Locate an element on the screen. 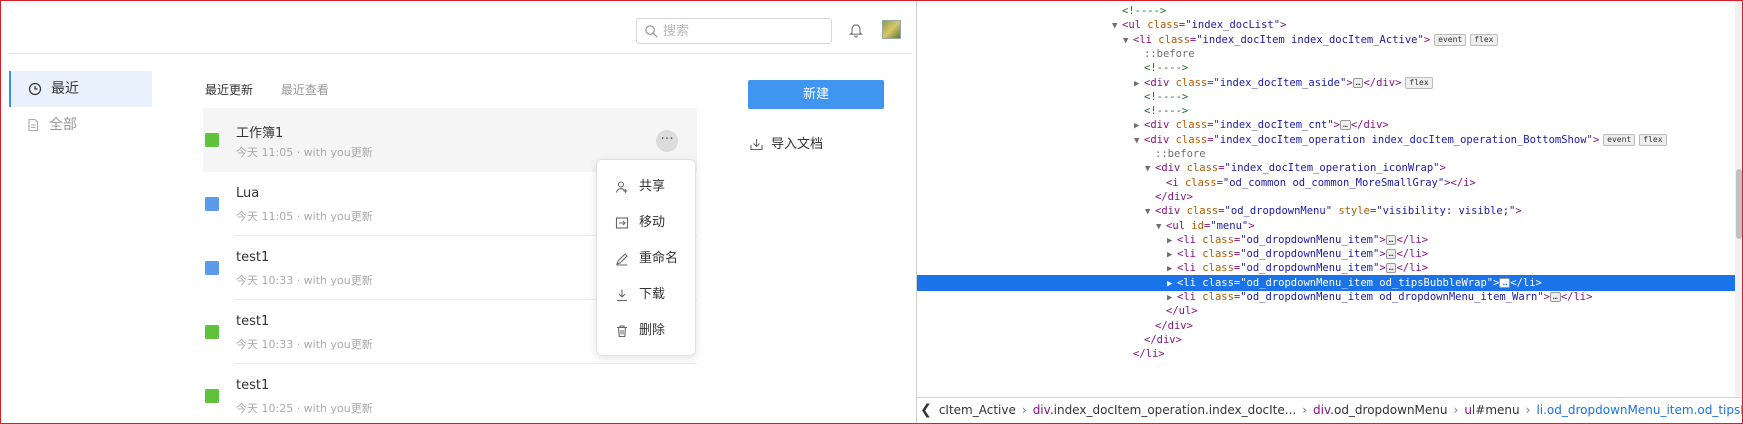 This screenshot has height=424, width=1743. import-document-button: 导入文档 is located at coordinates (786, 145).